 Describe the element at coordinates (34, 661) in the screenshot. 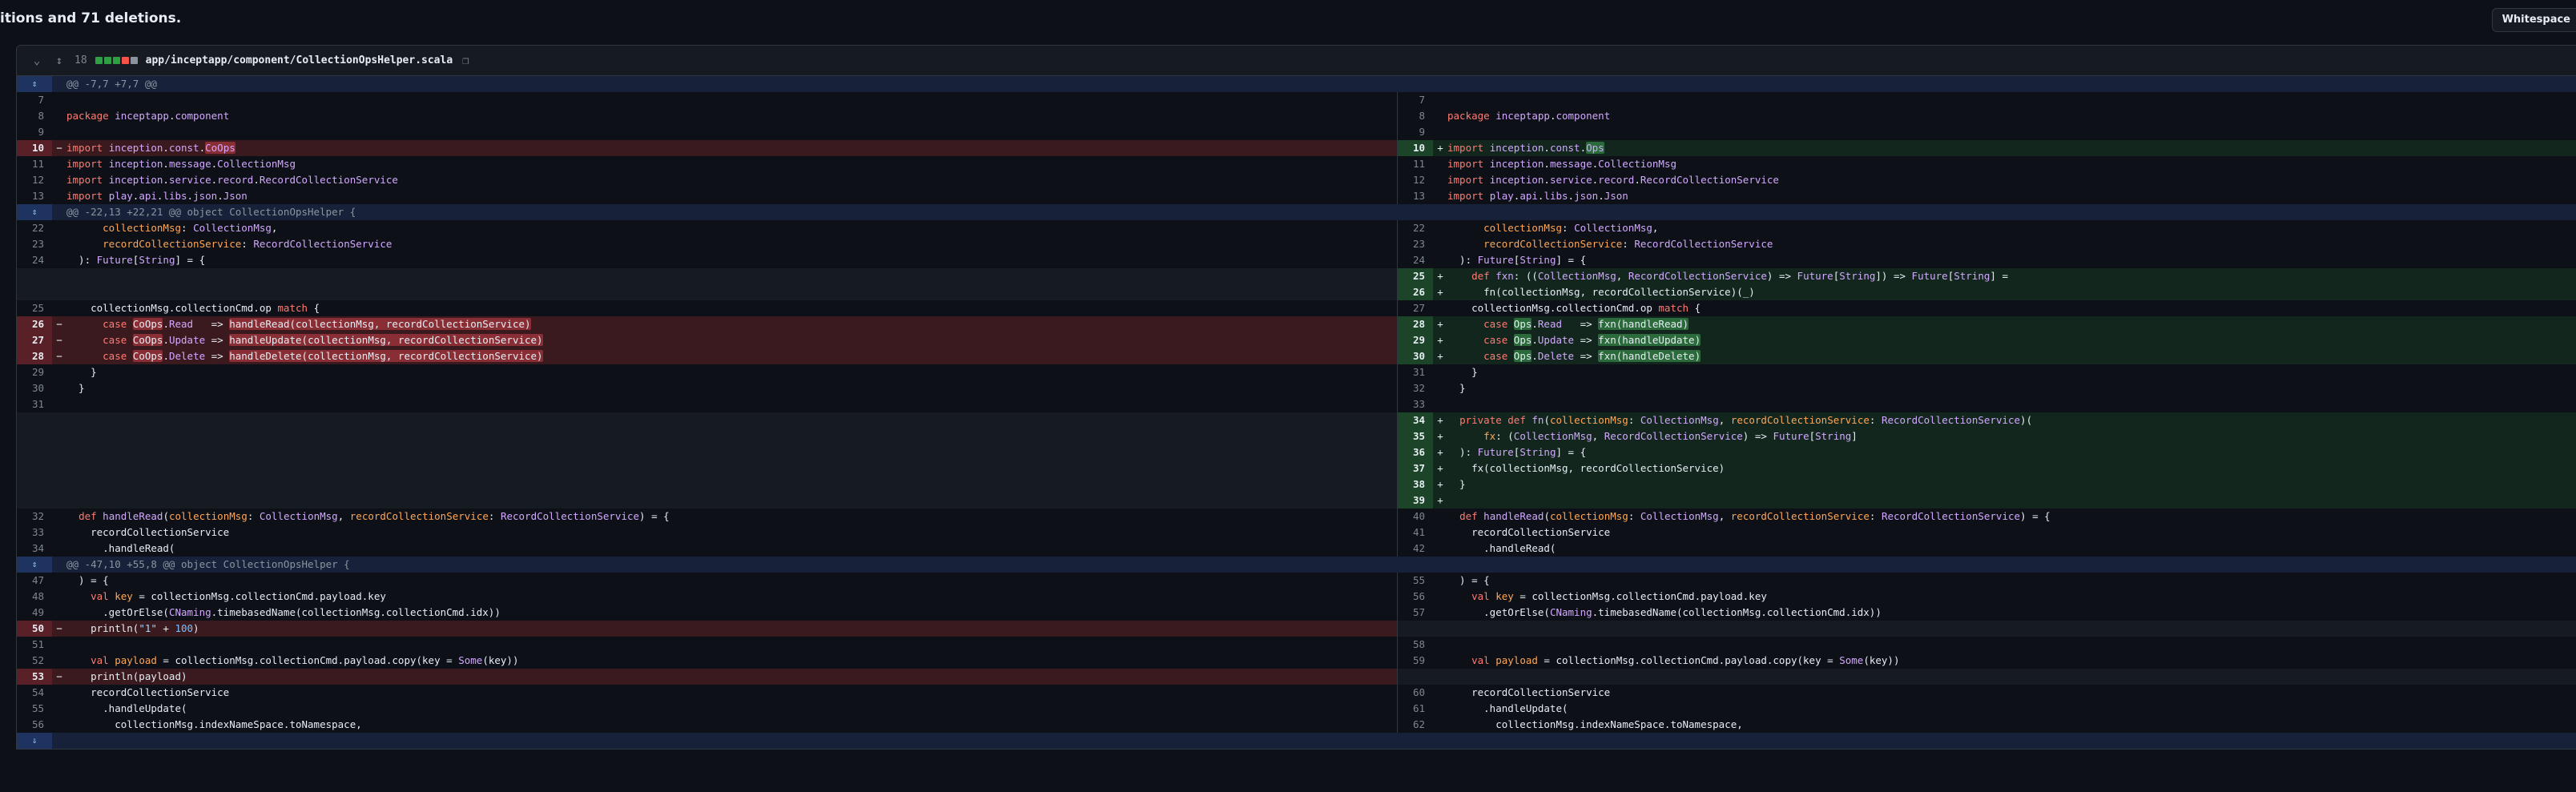

I see `line-number: 52` at that location.